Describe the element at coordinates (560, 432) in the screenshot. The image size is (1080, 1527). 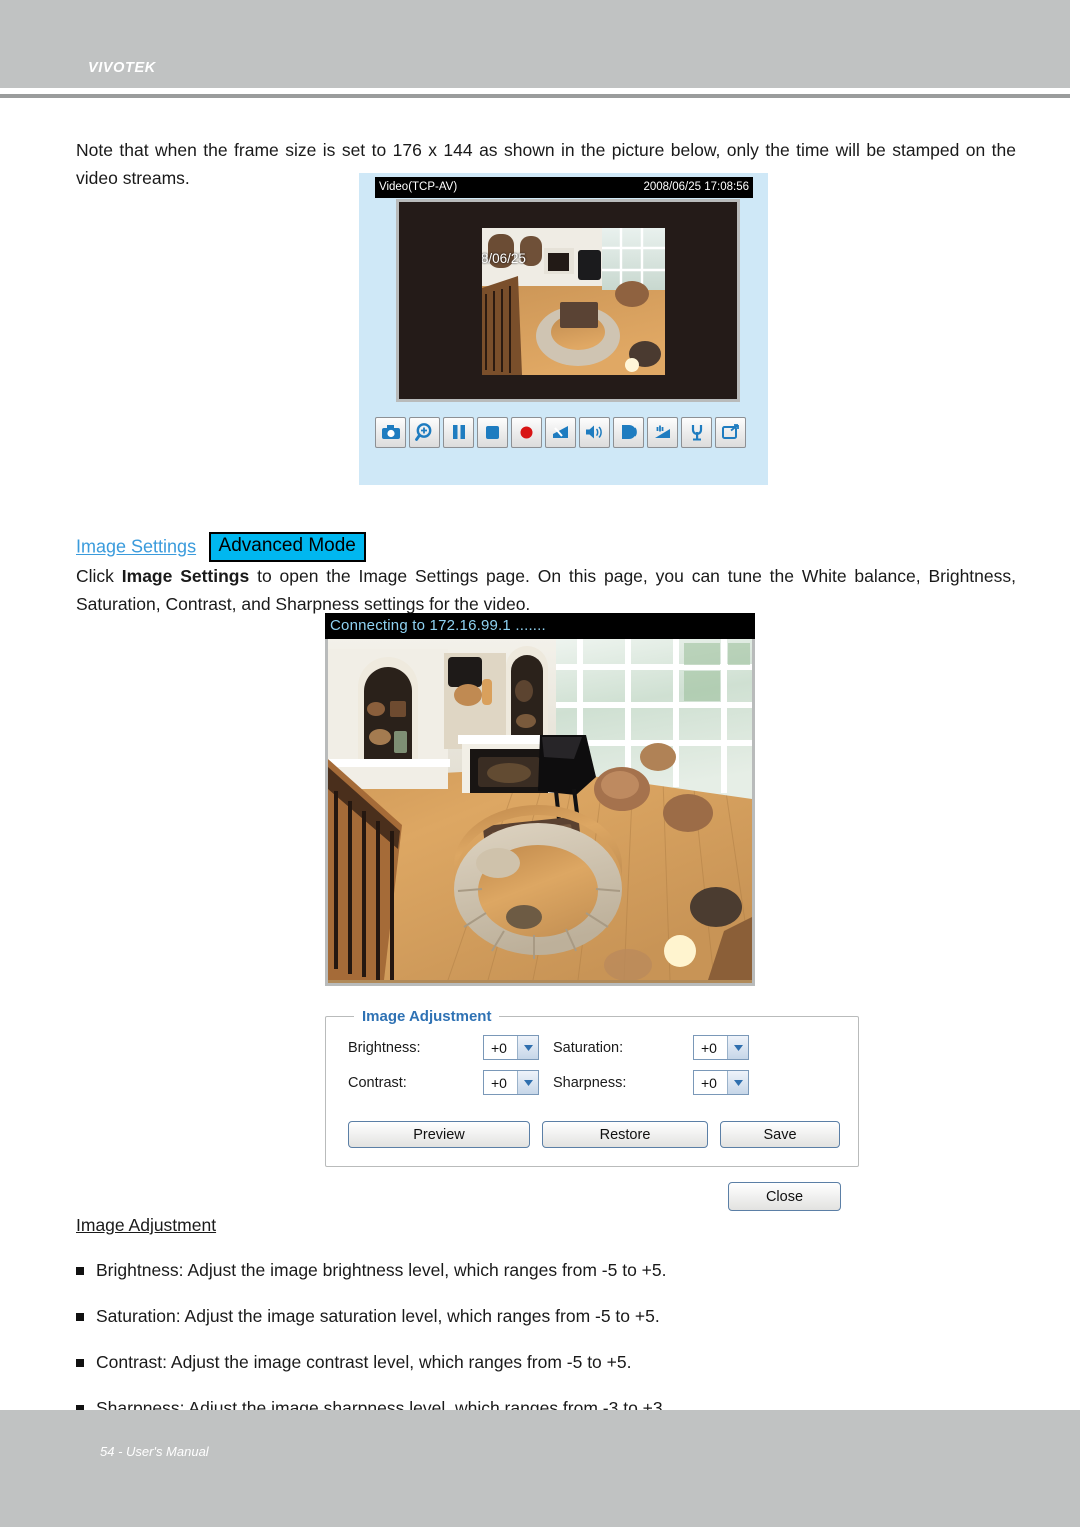
I see `volume-mute-icon` at that location.